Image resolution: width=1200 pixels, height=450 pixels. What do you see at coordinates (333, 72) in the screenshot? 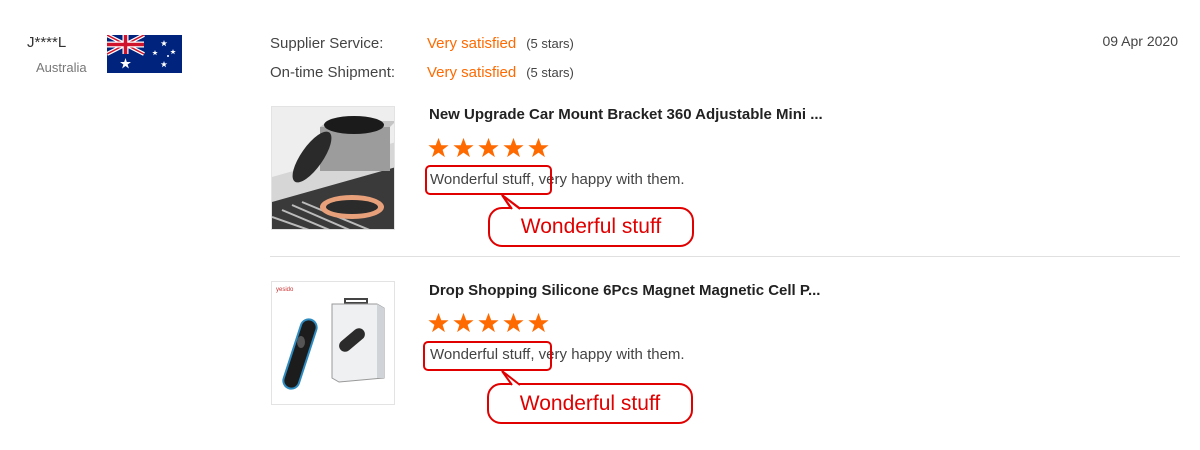
I see `rating-label: On-time Shipment:` at bounding box center [333, 72].